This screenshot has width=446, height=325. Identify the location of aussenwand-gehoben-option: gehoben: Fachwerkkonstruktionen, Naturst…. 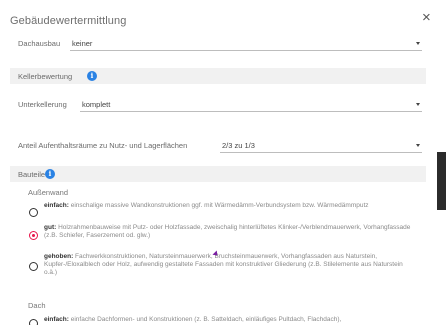
(230, 265).